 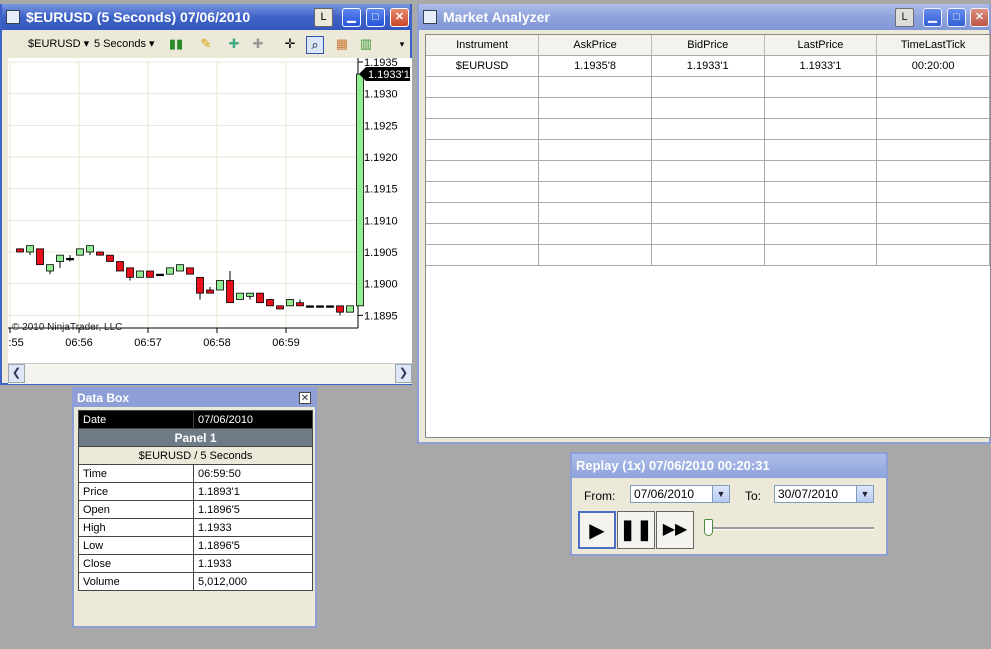 What do you see at coordinates (366, 44) in the screenshot?
I see `data-series-icon: ▥` at bounding box center [366, 44].